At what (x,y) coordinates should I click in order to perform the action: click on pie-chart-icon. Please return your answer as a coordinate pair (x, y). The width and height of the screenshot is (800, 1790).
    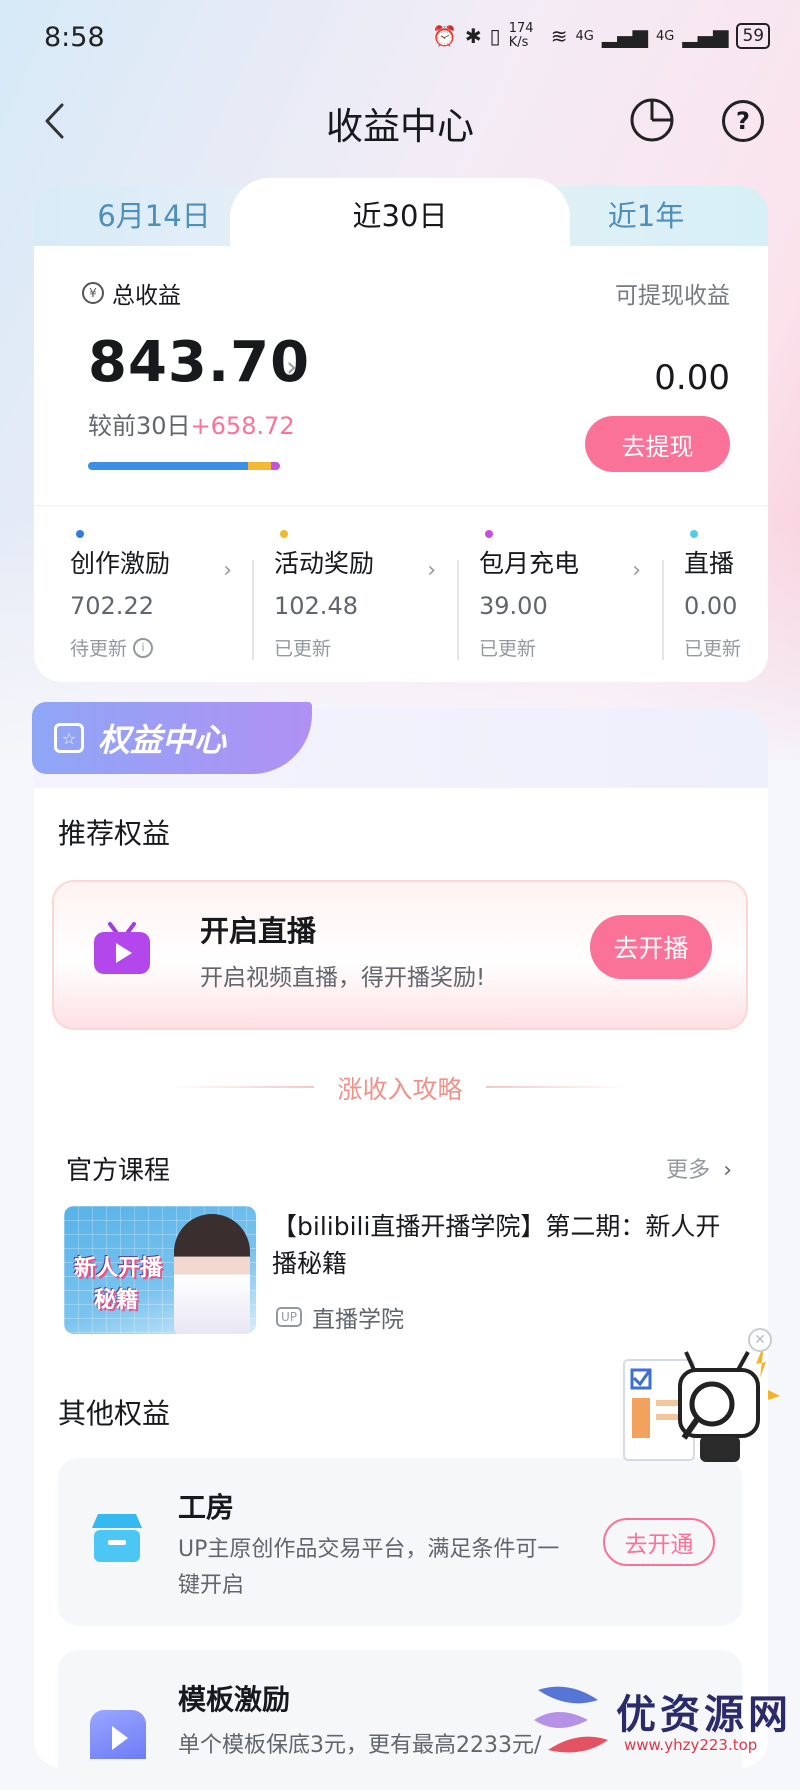
    Looking at the image, I should click on (652, 120).